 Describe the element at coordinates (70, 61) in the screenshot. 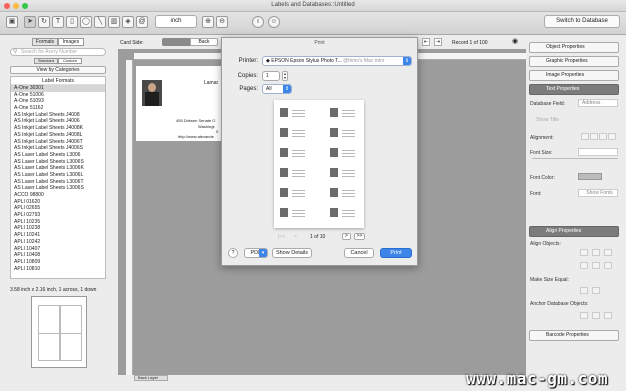

I see `tab-custom: Custom` at that location.